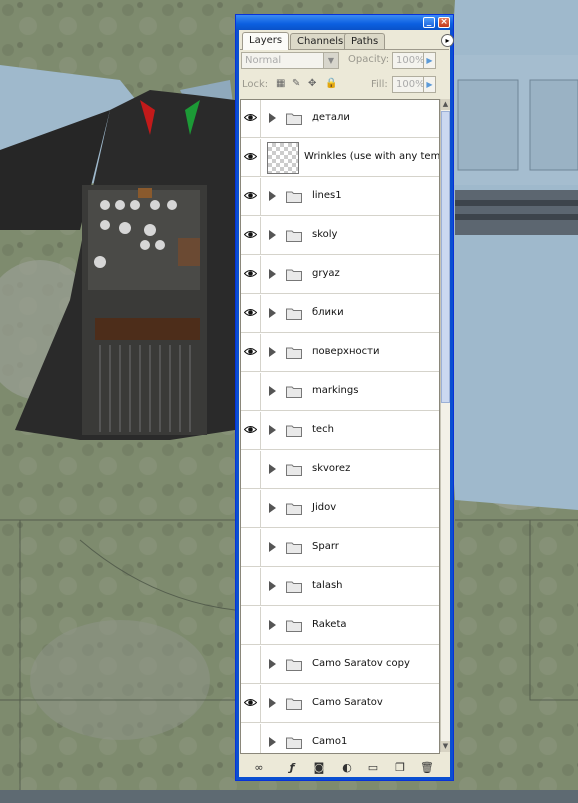 Image resolution: width=578 pixels, height=803 pixels. What do you see at coordinates (320, 41) in the screenshot?
I see `tab-channels: Channels` at bounding box center [320, 41].